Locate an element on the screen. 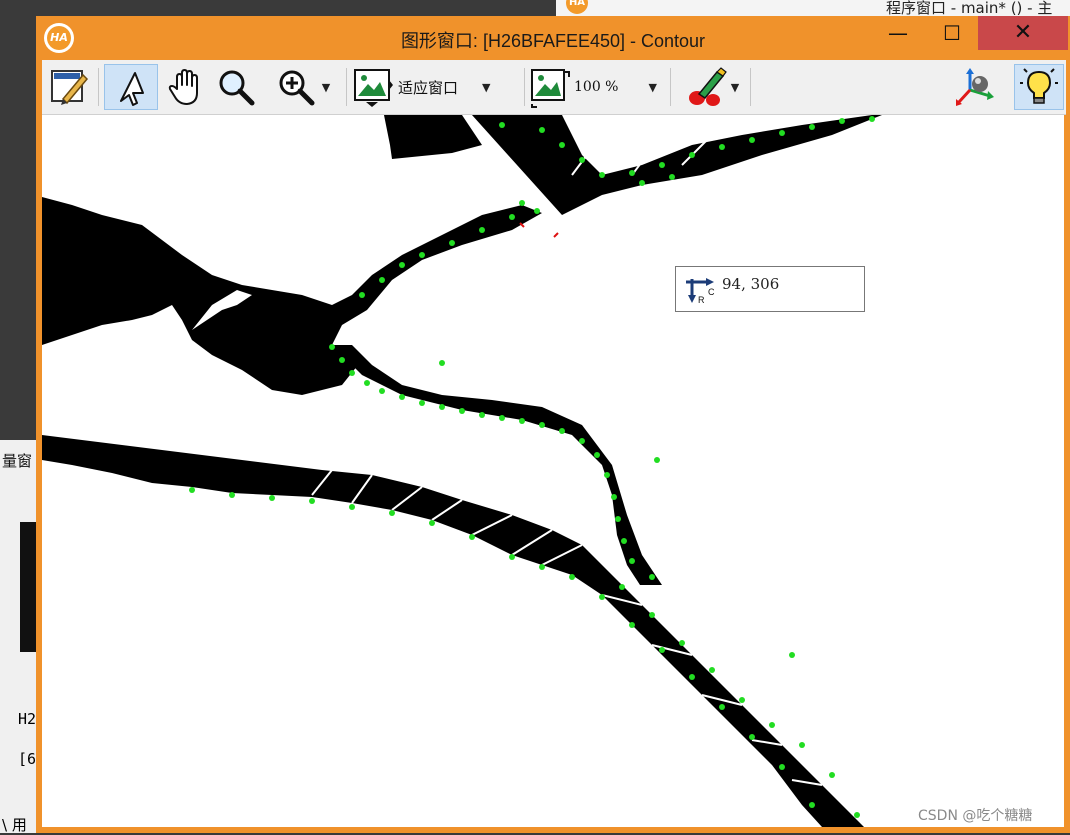  background-window-titlebar: HA 程序窗口 - main* () - 主 is located at coordinates (813, 8).